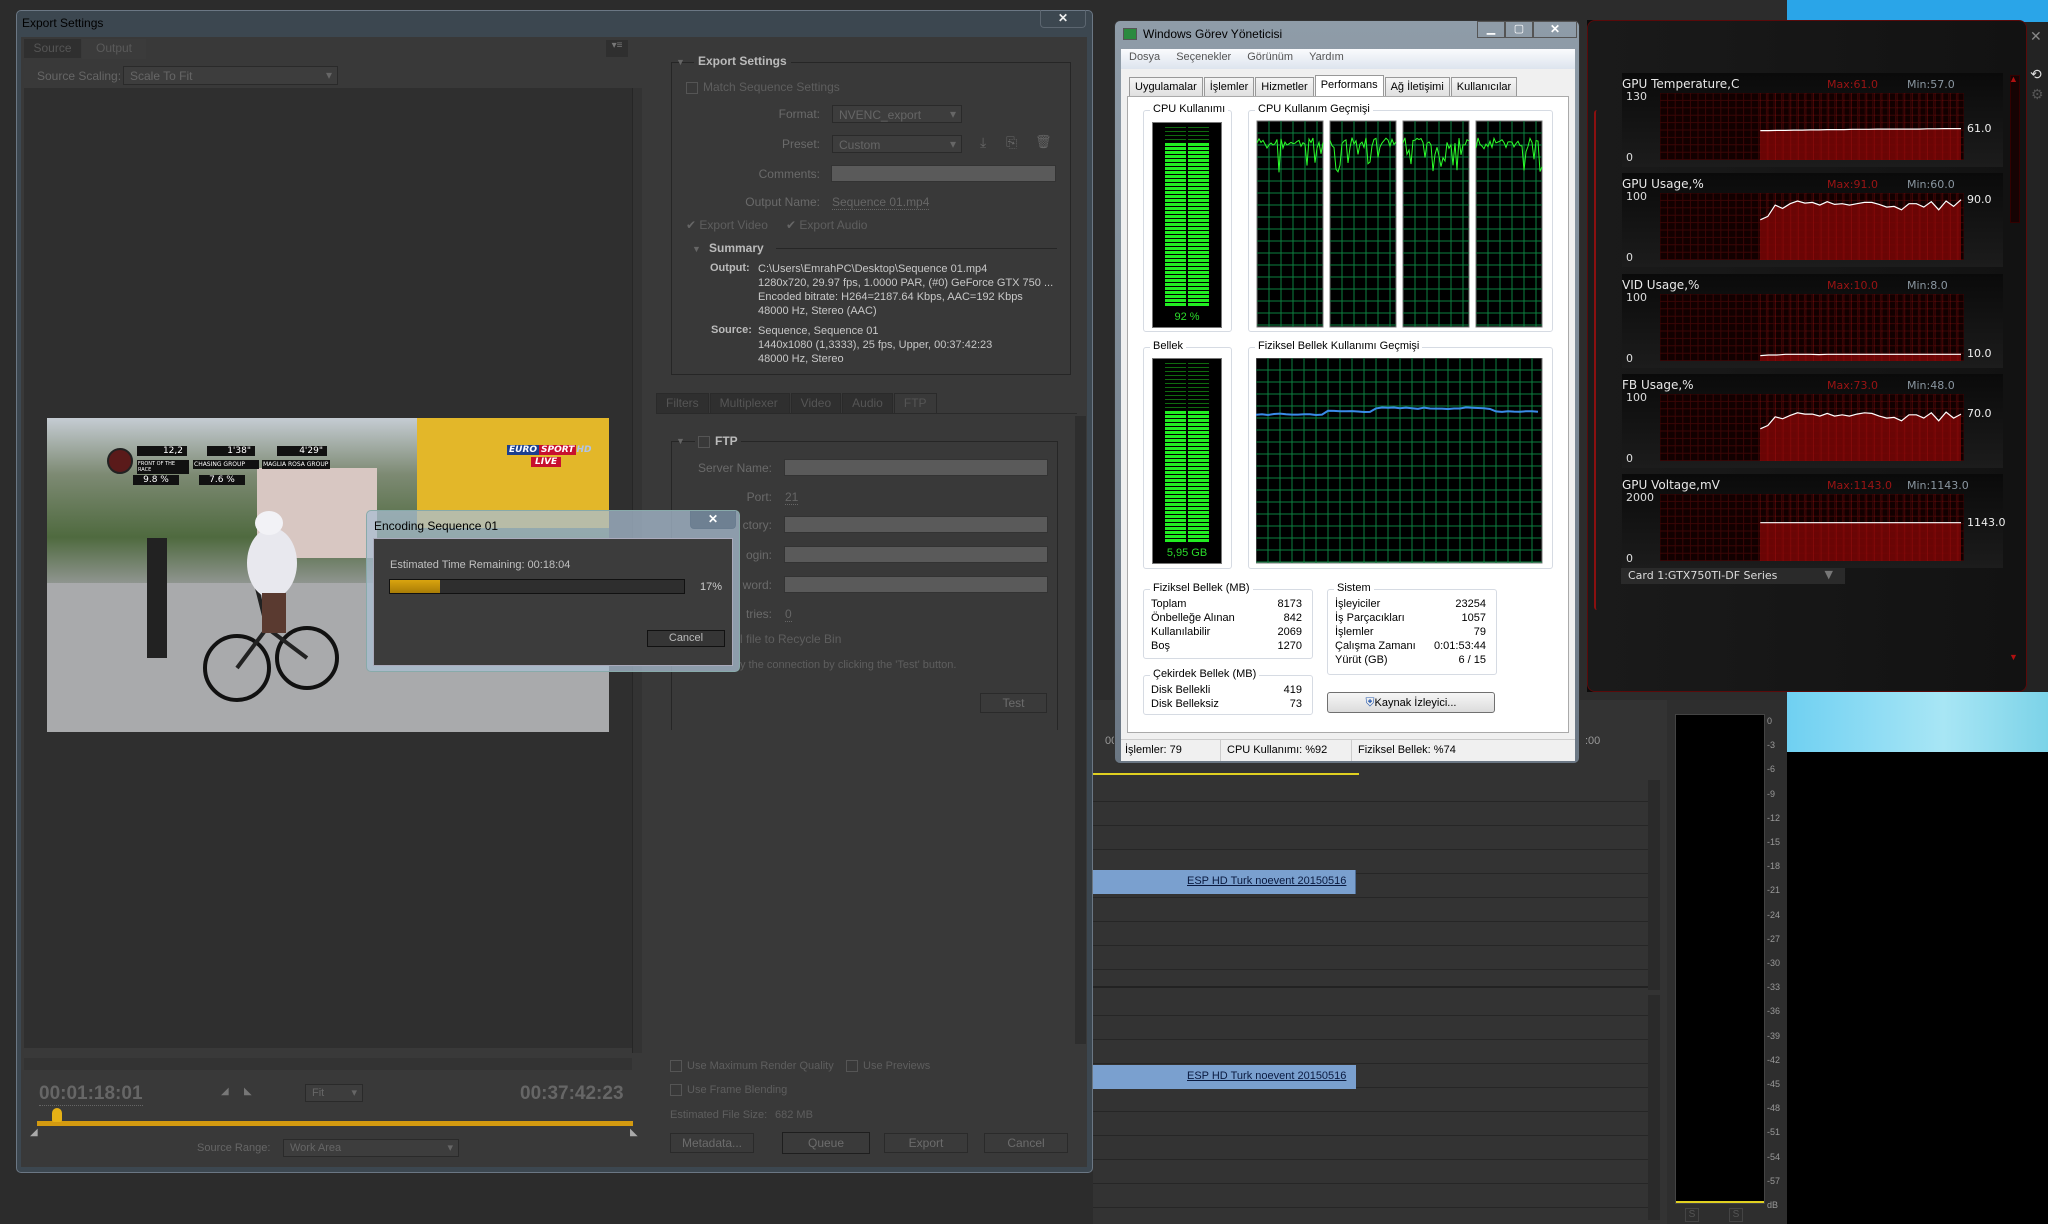 The image size is (2048, 1224). What do you see at coordinates (1979, 413) in the screenshot?
I see `gpu-chart-current: 70.0` at bounding box center [1979, 413].